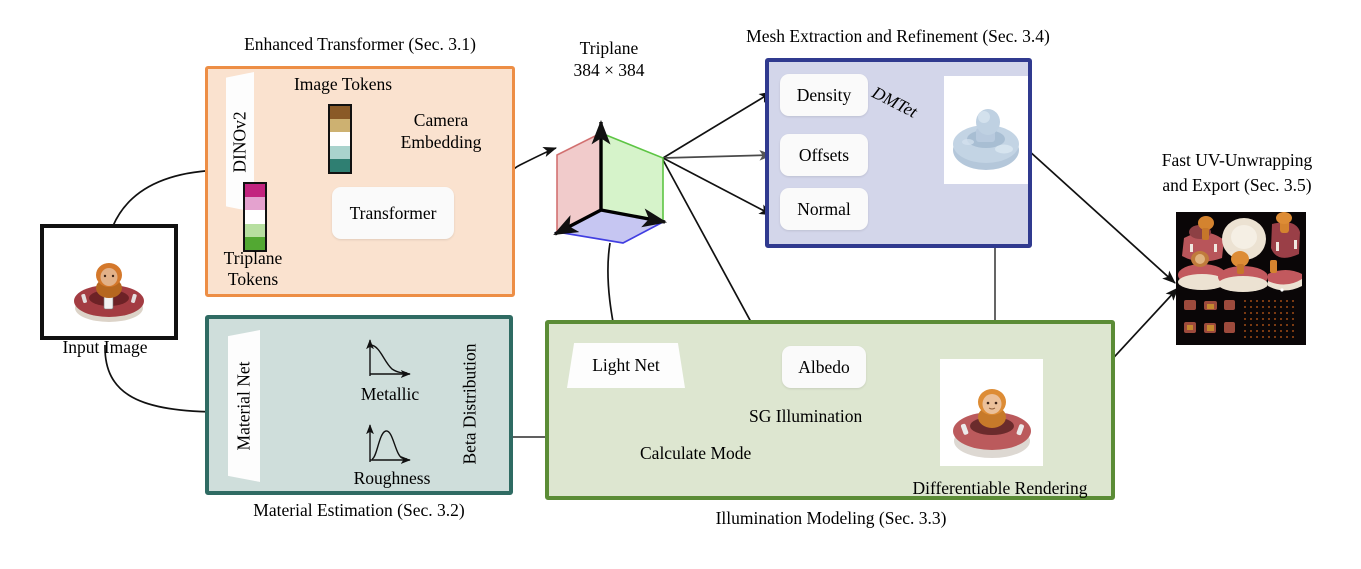 The height and width of the screenshot is (569, 1361). What do you see at coordinates (1237, 185) in the screenshot?
I see `uv-export-caption-line2: and Export (Sec. 3.5)` at bounding box center [1237, 185].